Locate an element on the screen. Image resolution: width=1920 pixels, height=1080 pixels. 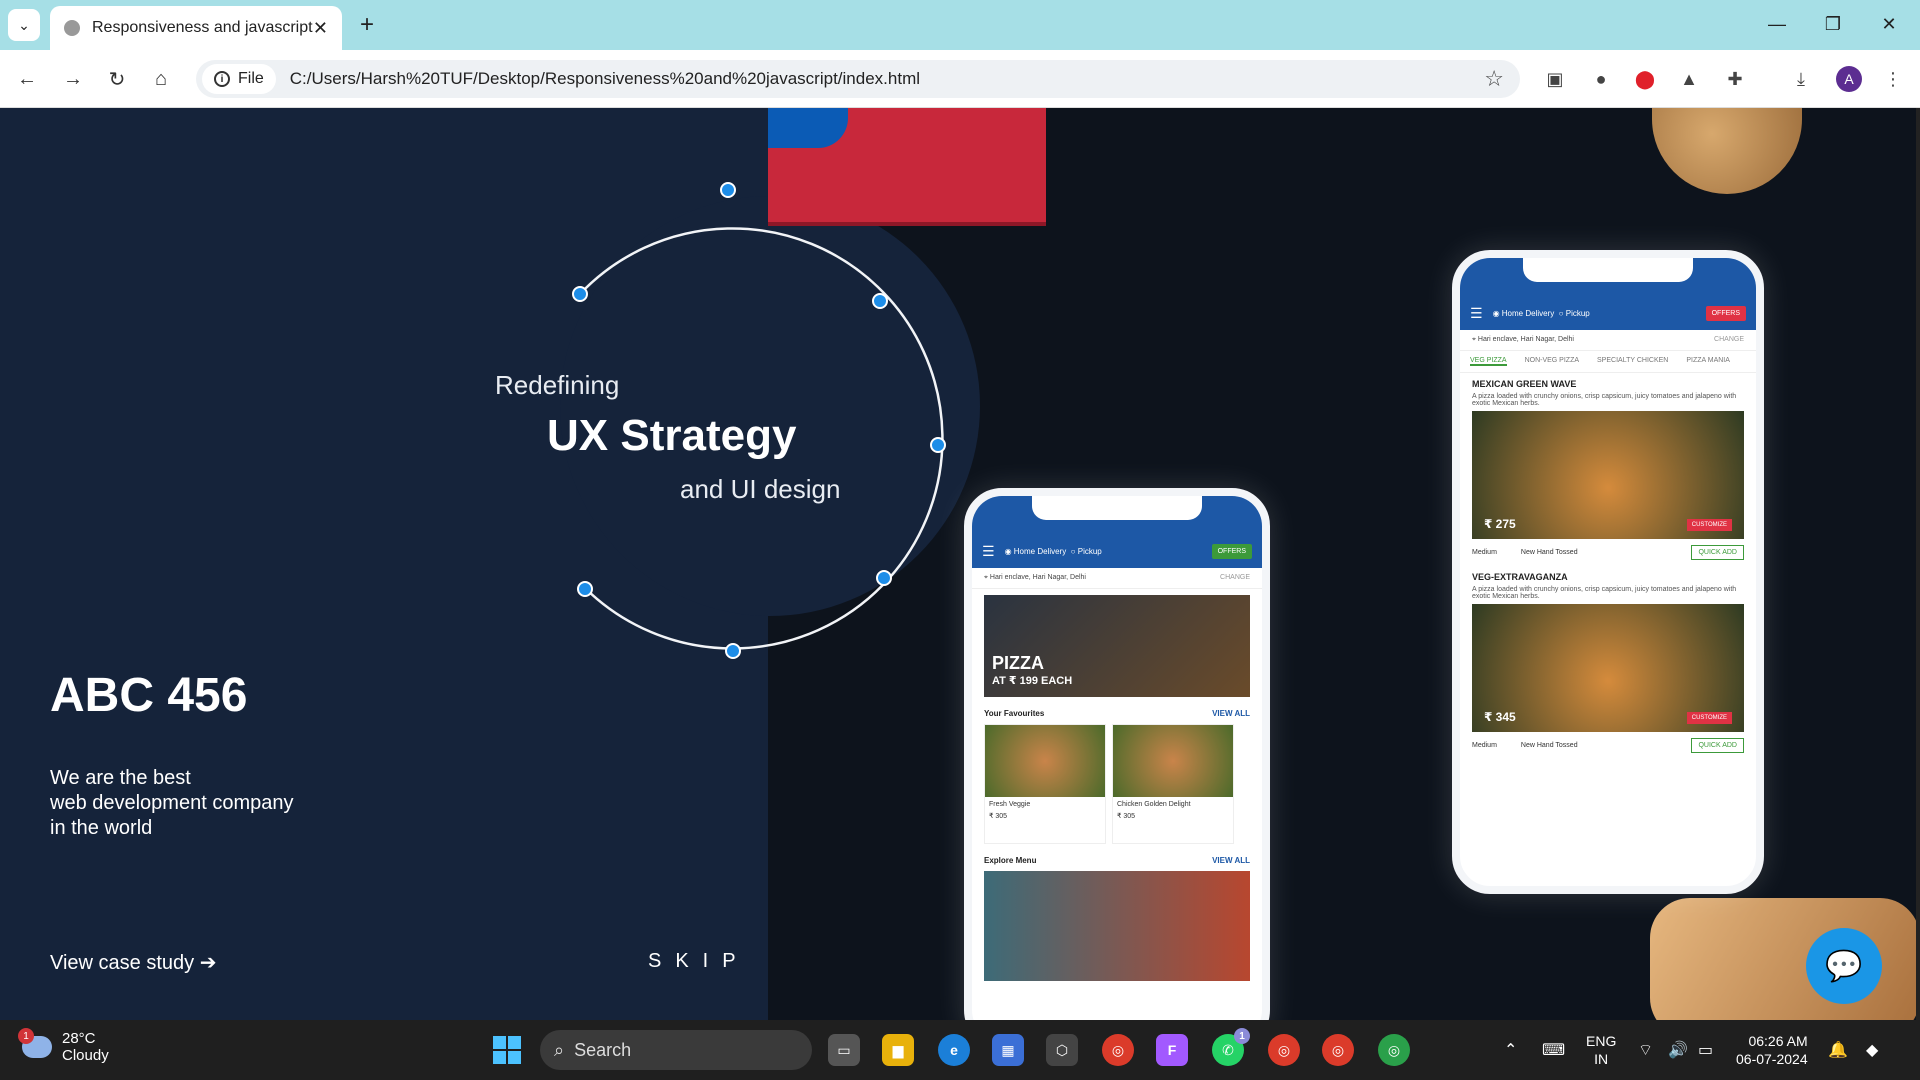
battery-icon: ▭ is located at coordinates (1705, 1050).